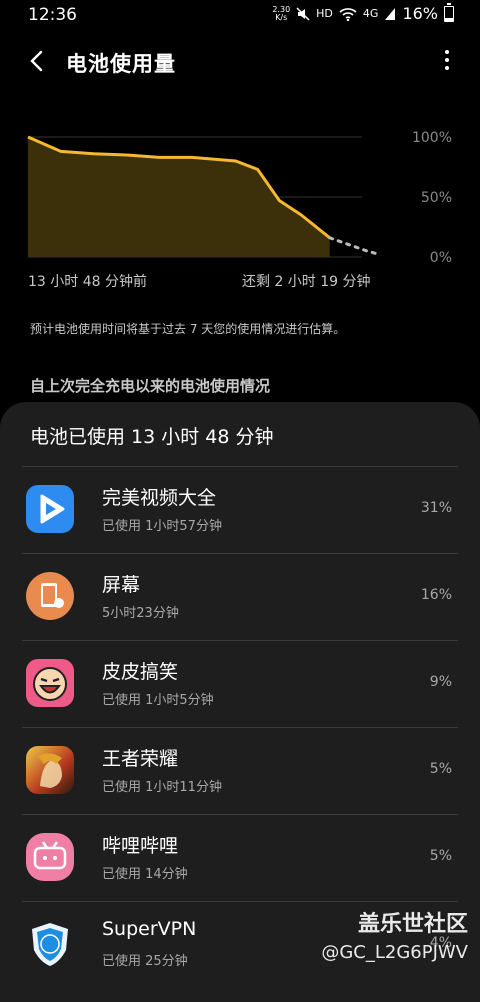  I want to click on app-name: 完美视频大全, so click(159, 498).